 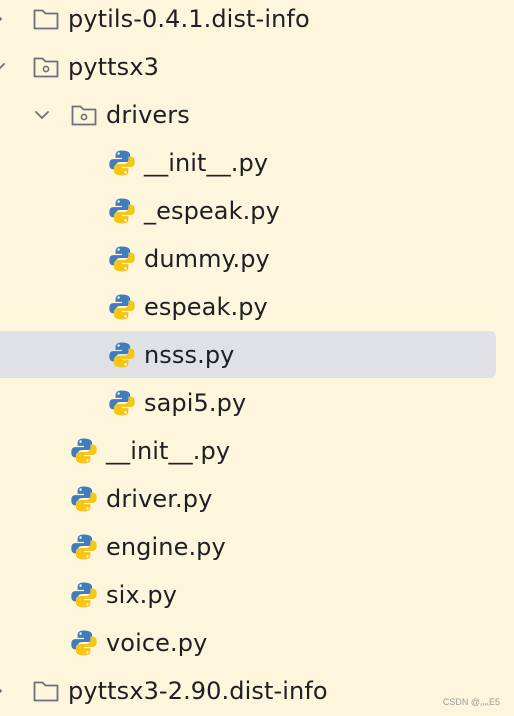 What do you see at coordinates (257, 403) in the screenshot?
I see `tree-row-file: sapi5.py` at bounding box center [257, 403].